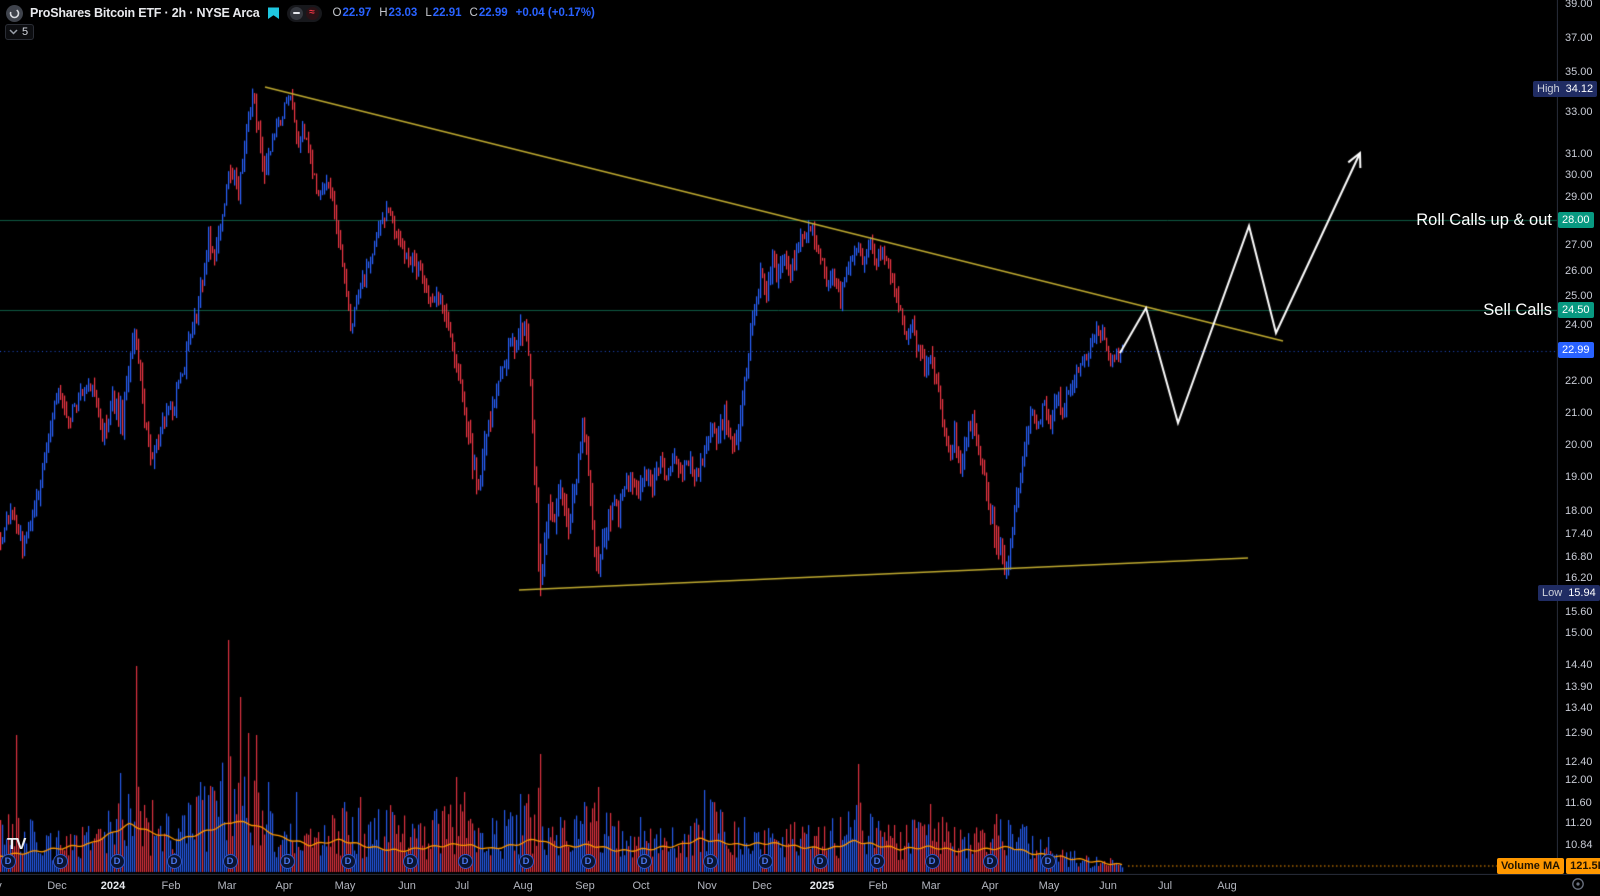 The width and height of the screenshot is (1600, 896). Describe the element at coordinates (25, 32) in the screenshot. I see `object-count: 5` at that location.